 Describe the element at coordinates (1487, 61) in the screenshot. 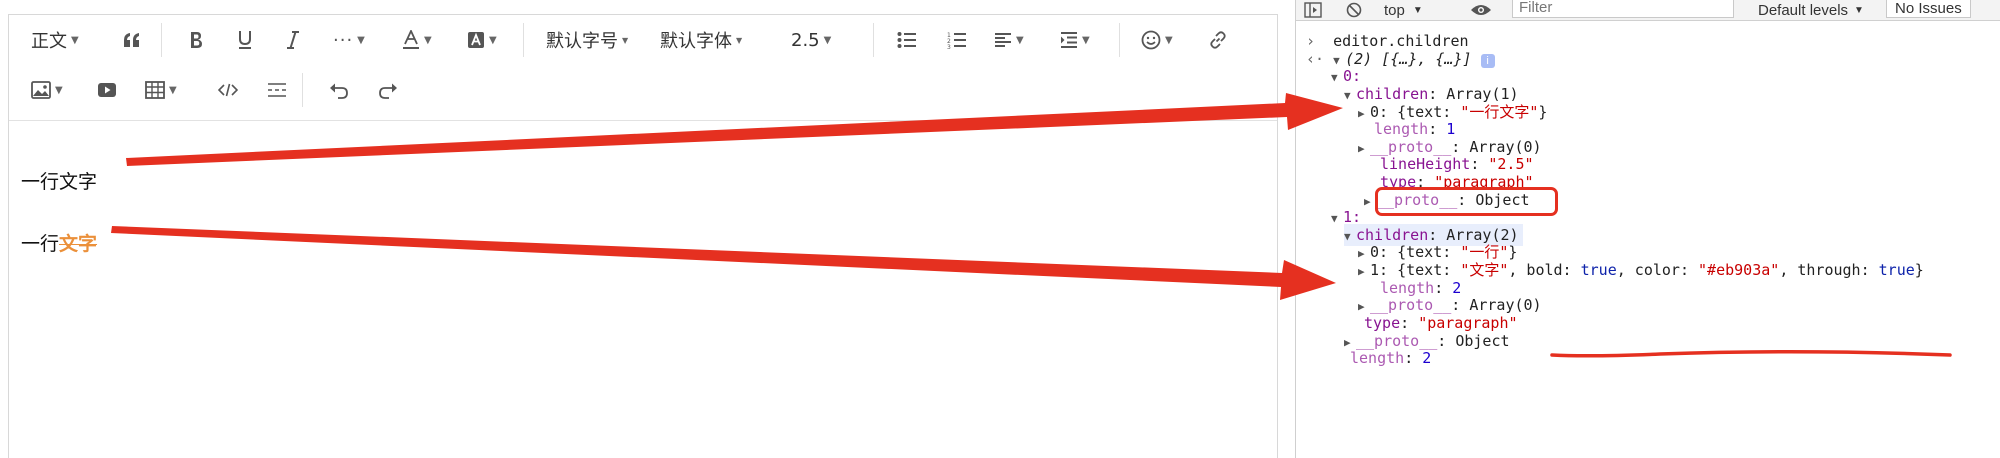

I see `info-icon: i` at that location.